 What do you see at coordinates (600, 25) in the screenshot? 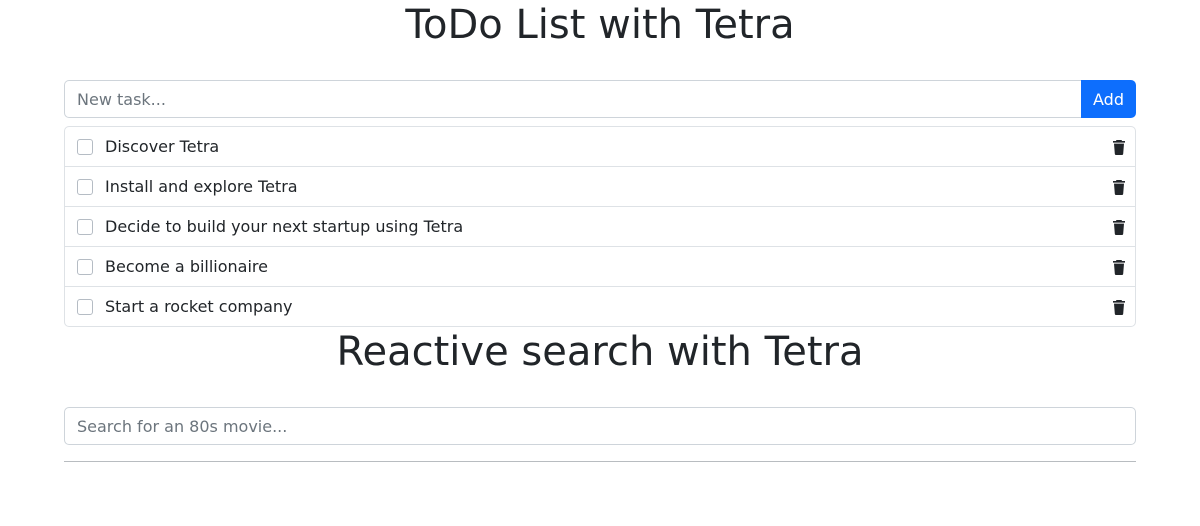
I see `todo-section-title: ToDo List with Tetra` at bounding box center [600, 25].